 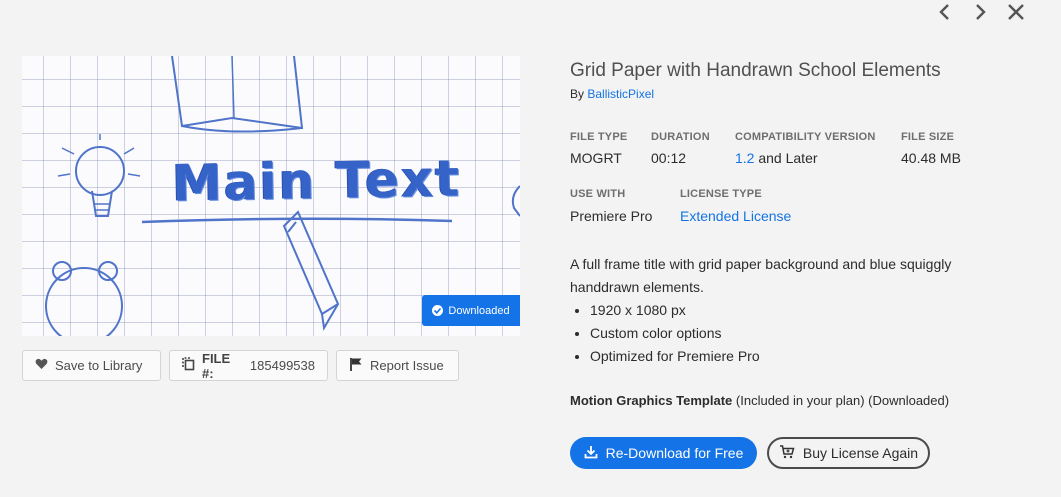 I want to click on template-type: Motion Graphics Template, so click(x=651, y=400).